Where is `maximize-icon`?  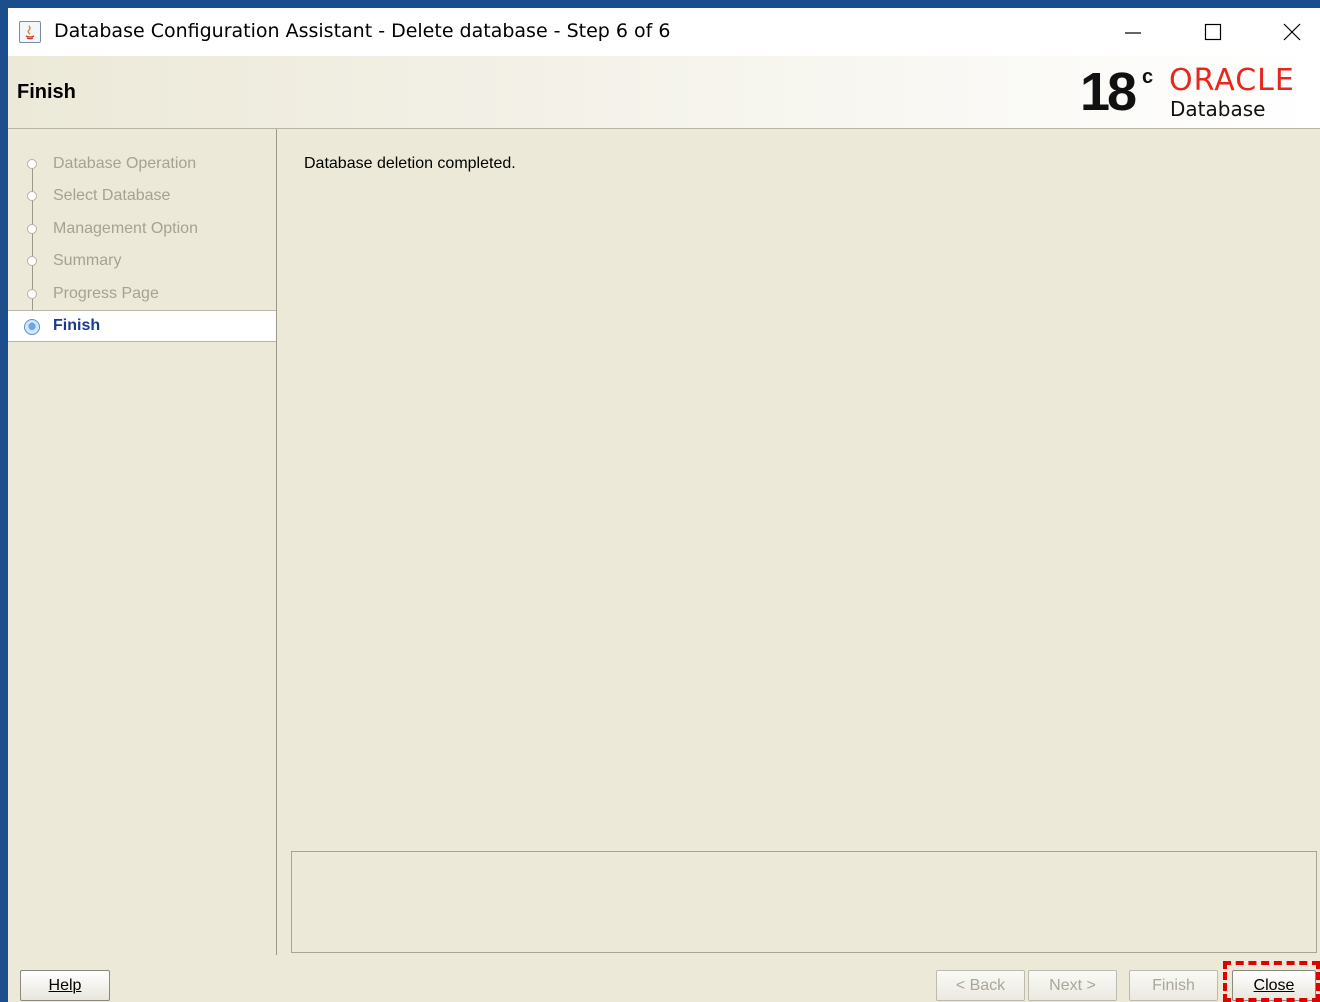
maximize-icon is located at coordinates (1213, 32).